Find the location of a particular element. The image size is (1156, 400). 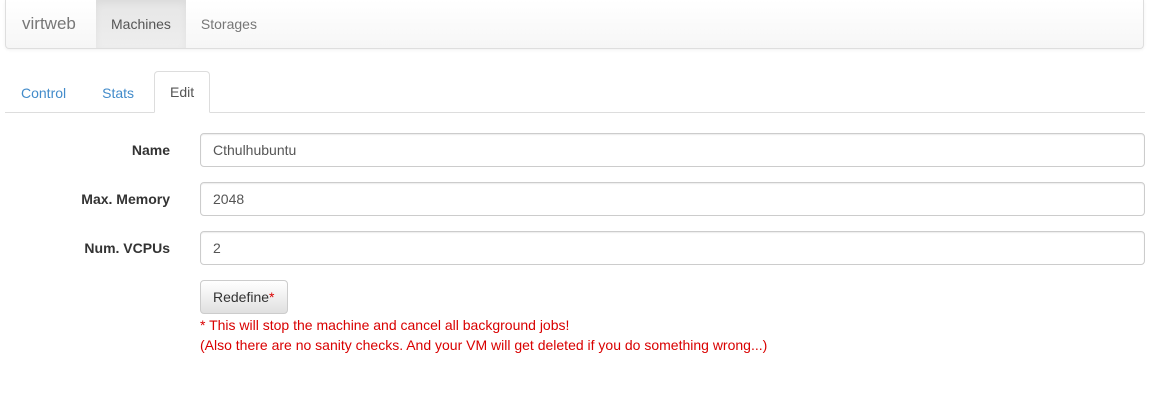

num-vcpus-label: Num. VCPUs is located at coordinates (127, 248).